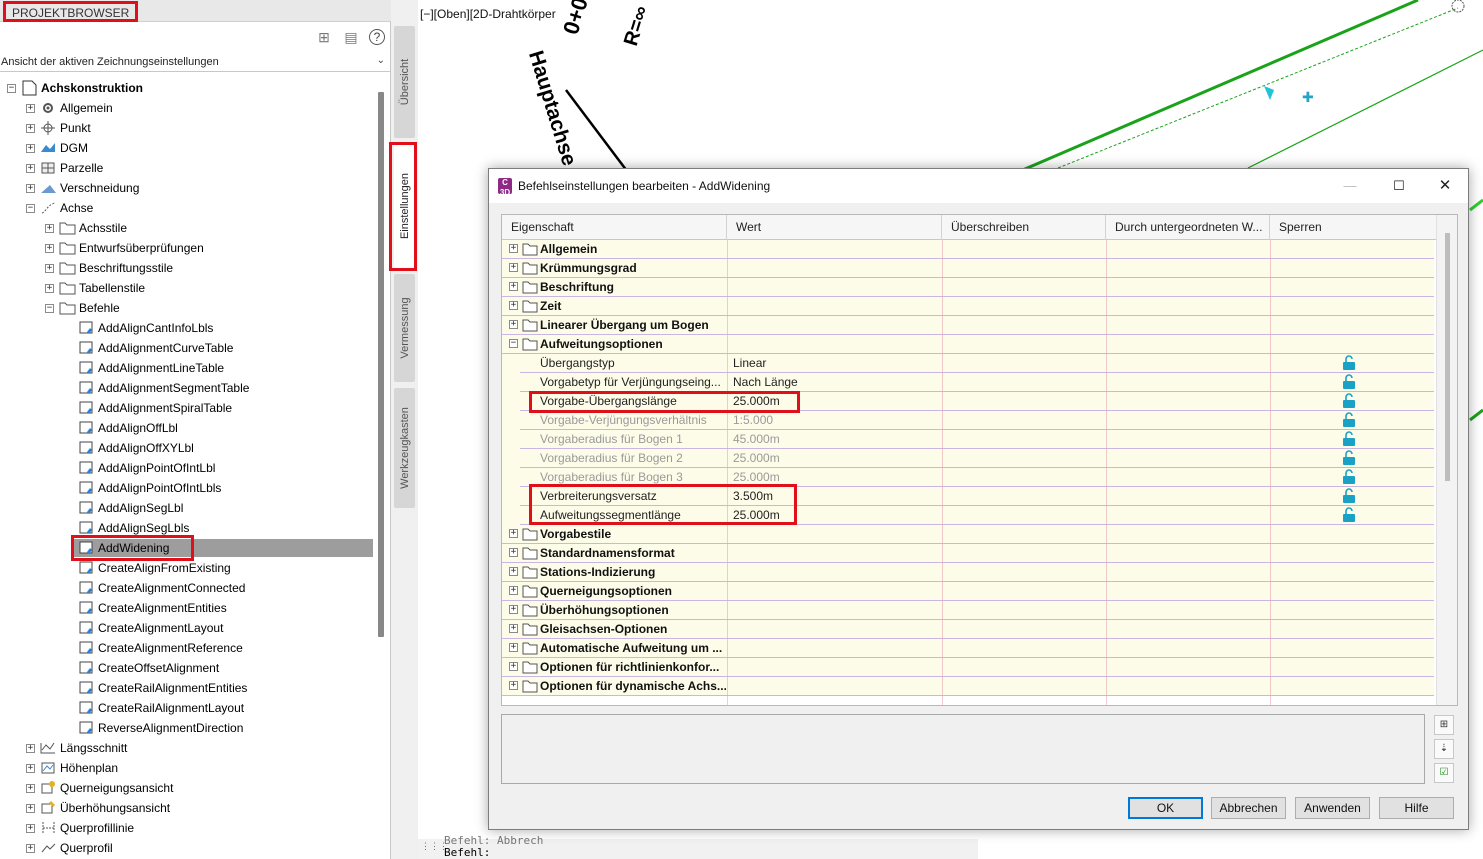 Image resolution: width=1483 pixels, height=859 pixels. I want to click on tree-item-allgemein: + Allgemein, so click(189, 108).